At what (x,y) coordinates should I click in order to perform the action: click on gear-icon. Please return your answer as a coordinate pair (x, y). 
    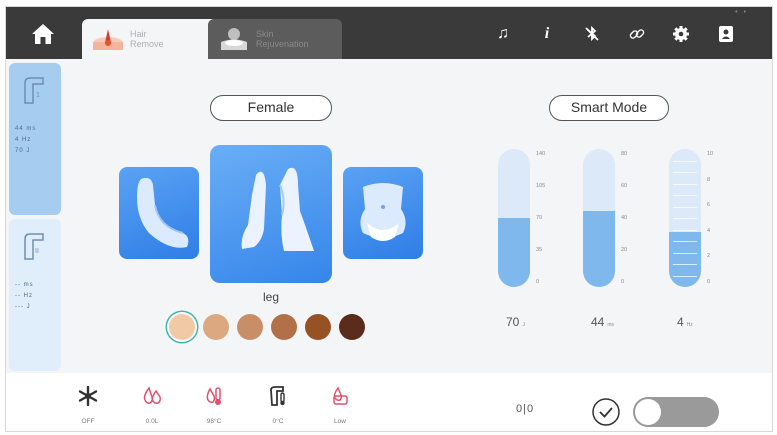
    Looking at the image, I should click on (681, 34).